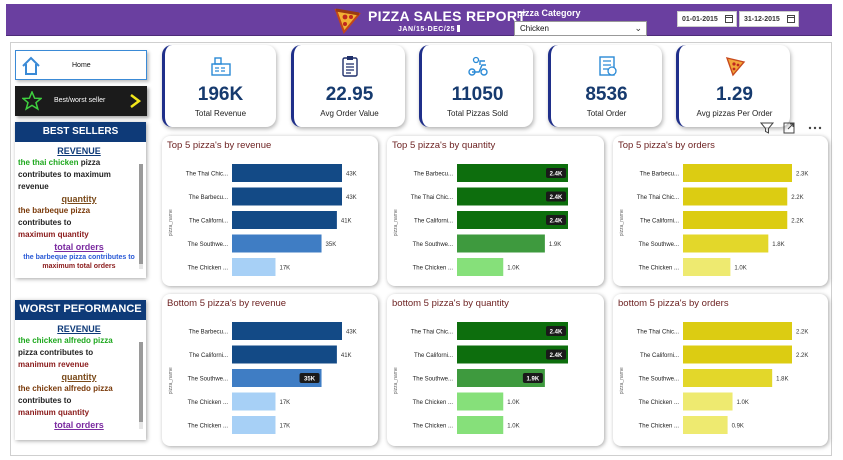 The image size is (843, 460). I want to click on best-worst-seller-label: Best/worst seller, so click(80, 100).